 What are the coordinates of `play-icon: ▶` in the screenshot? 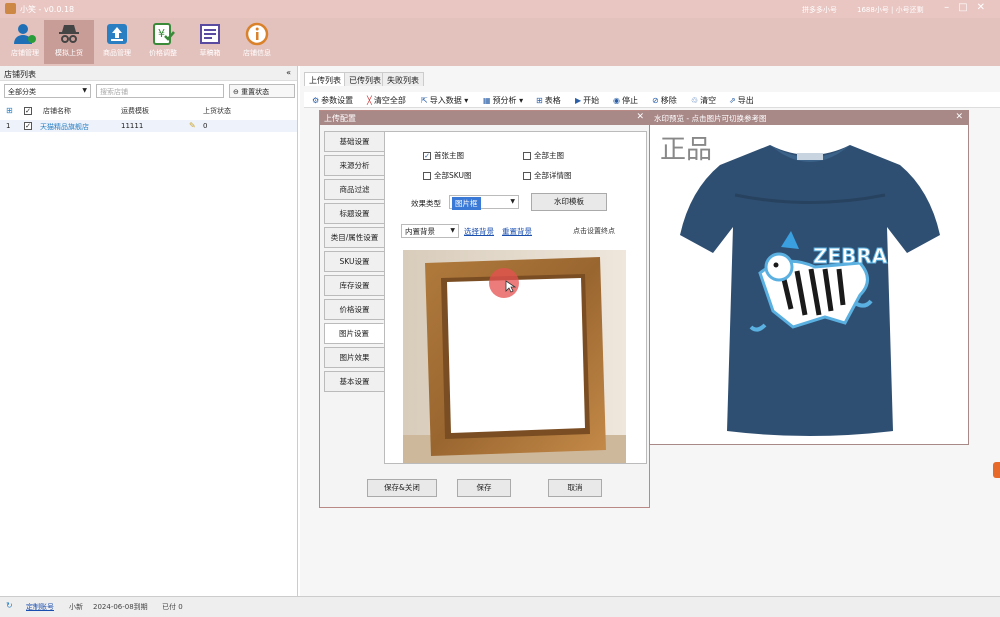 It's located at (578, 100).